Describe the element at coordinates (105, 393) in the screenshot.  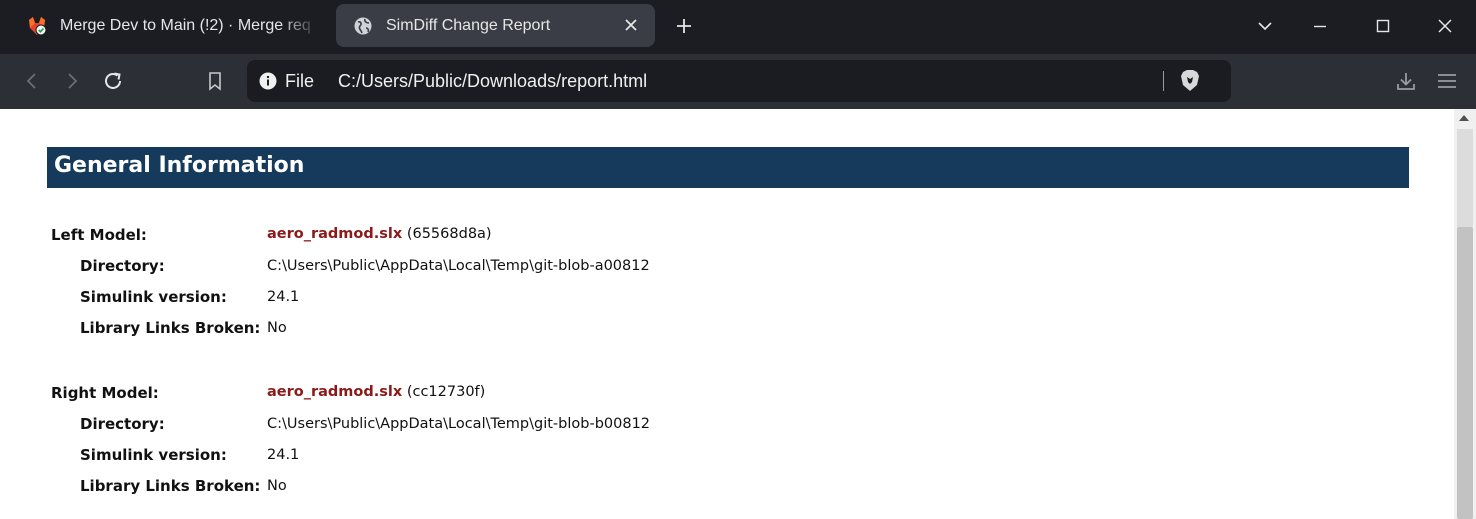
I see `right-model-label: Right Model:` at that location.